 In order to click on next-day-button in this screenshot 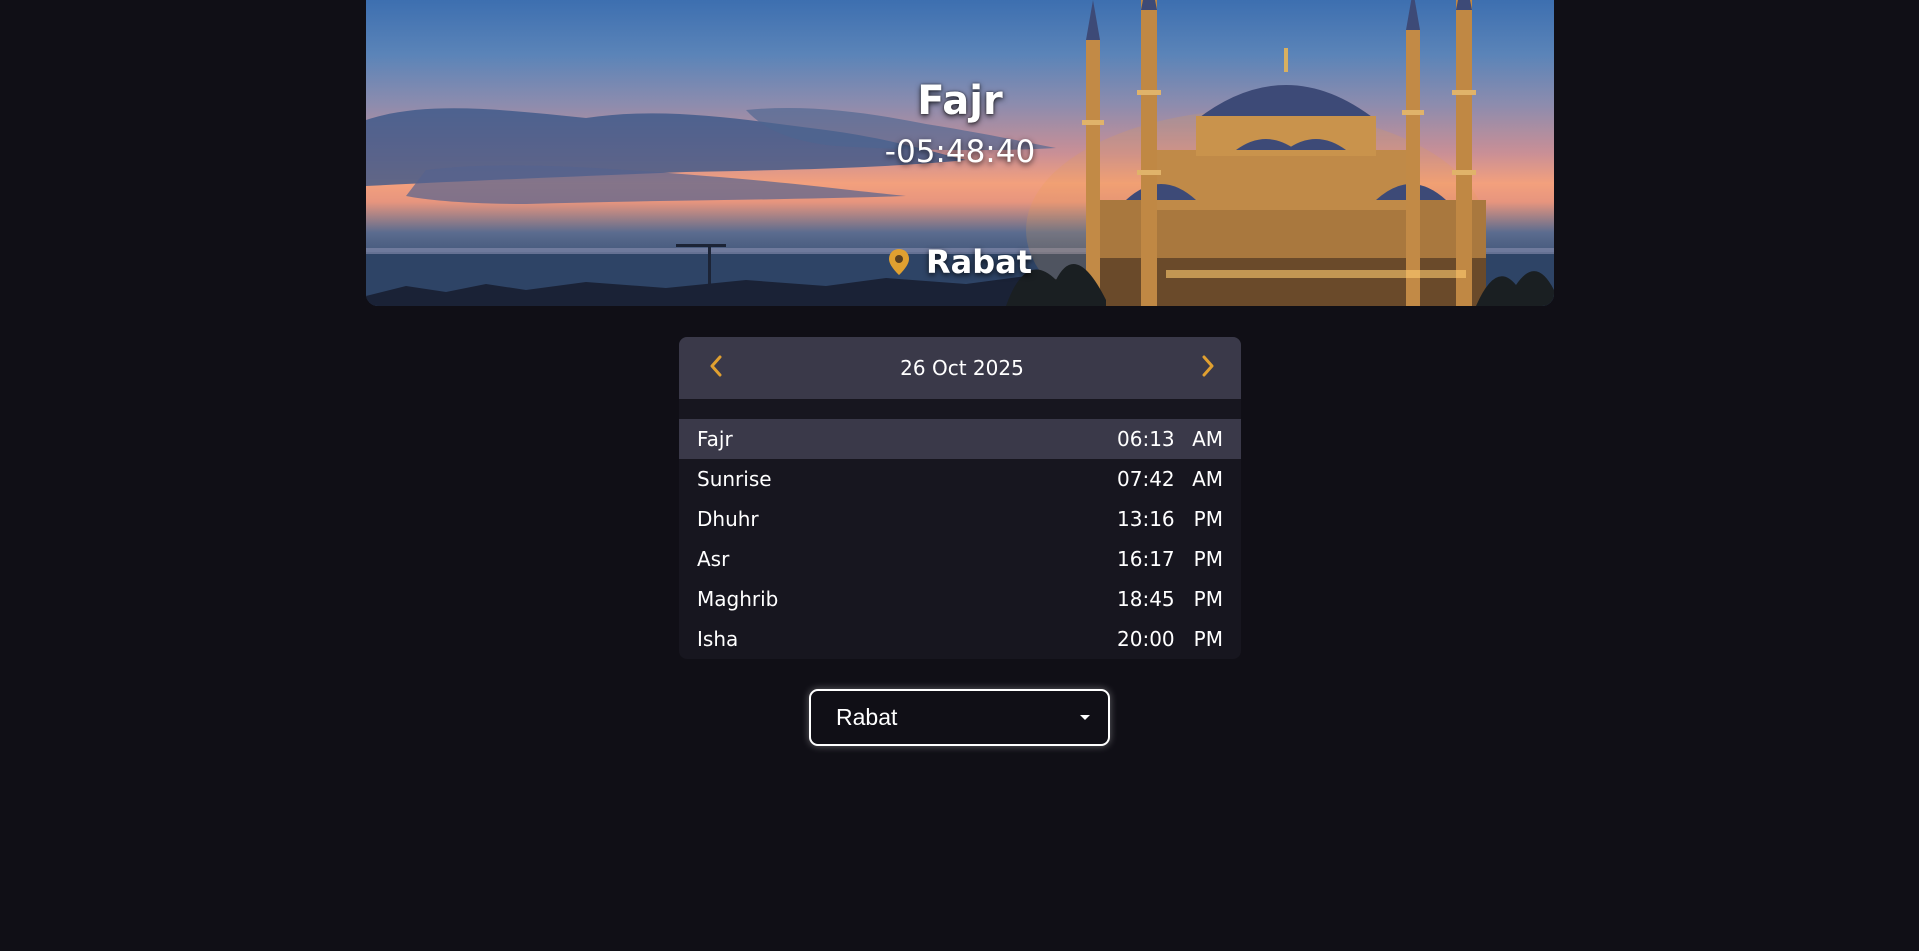, I will do `click(1208, 368)`.